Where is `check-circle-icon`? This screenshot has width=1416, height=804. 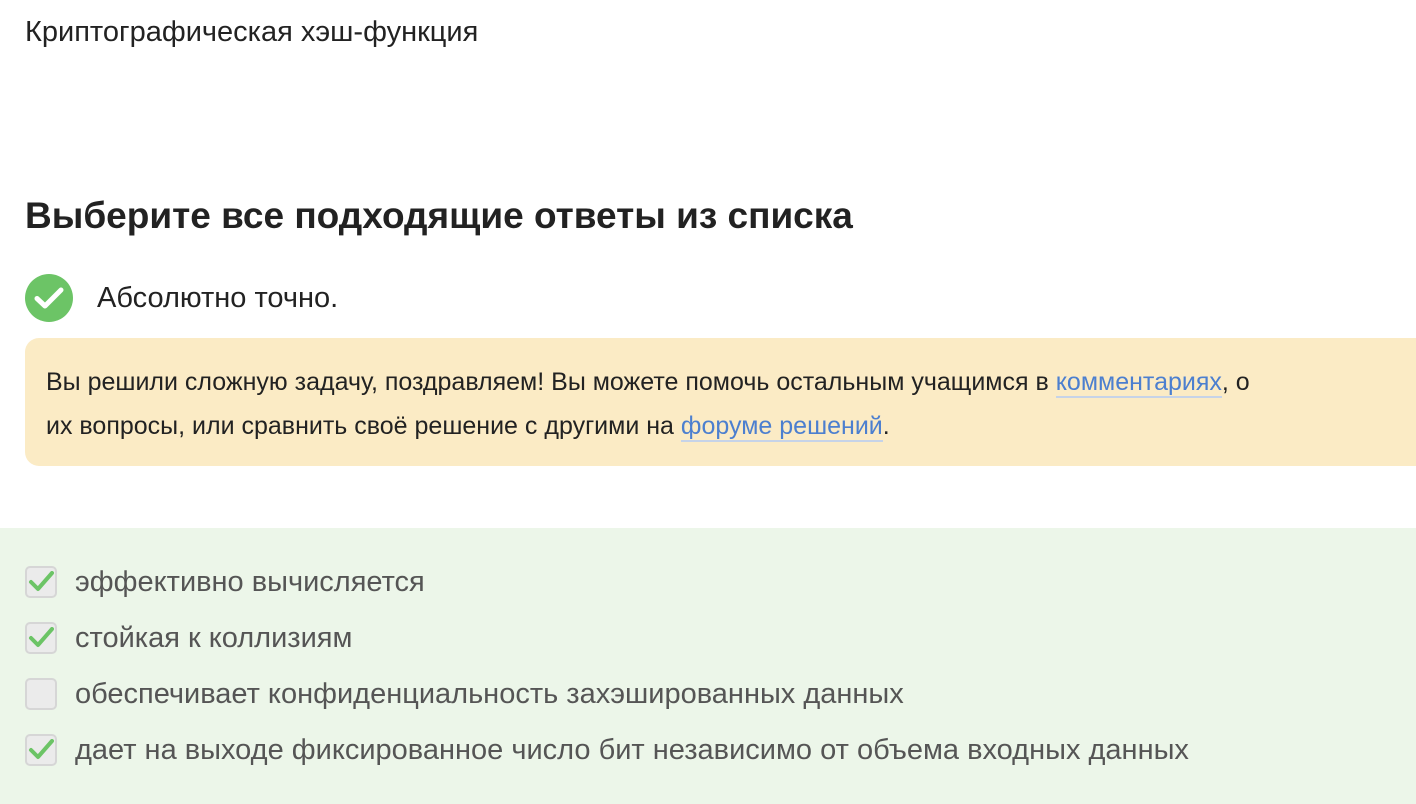 check-circle-icon is located at coordinates (49, 298).